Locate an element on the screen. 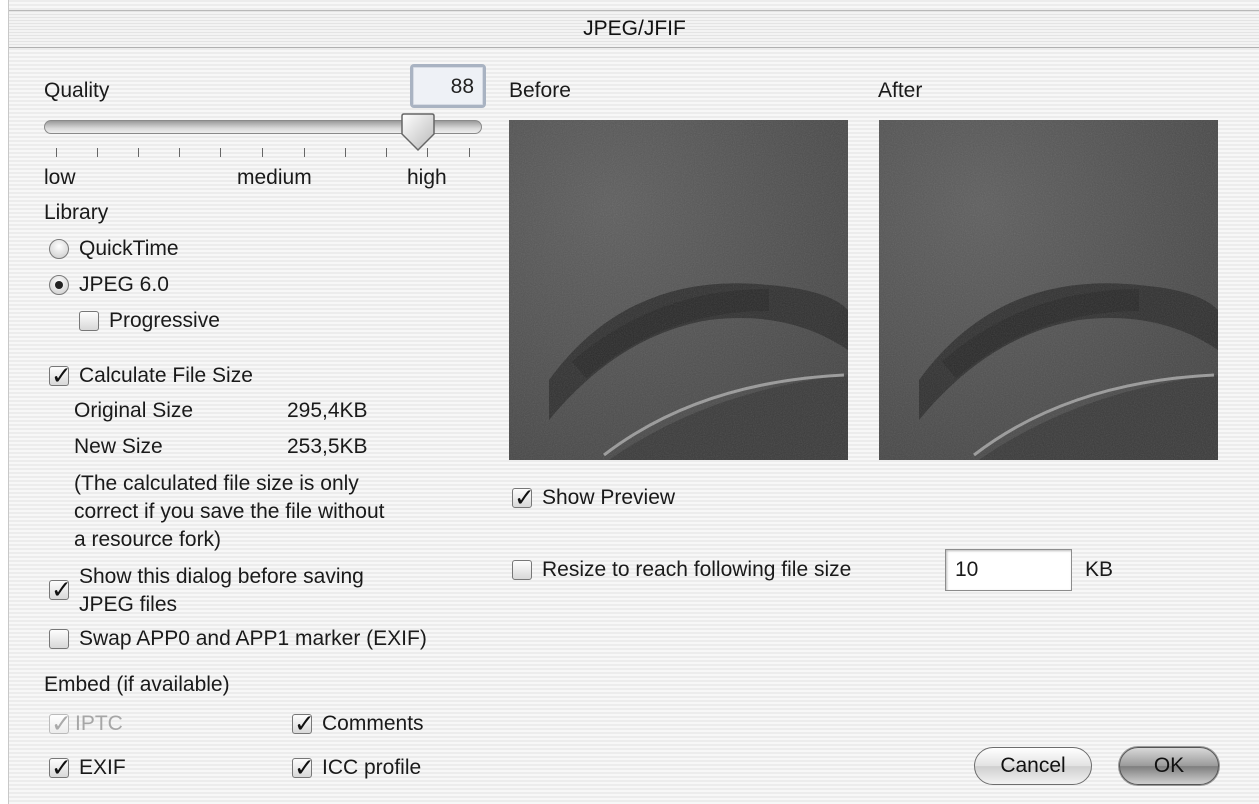 This screenshot has height=804, width=1259. before-preview-image is located at coordinates (678, 290).